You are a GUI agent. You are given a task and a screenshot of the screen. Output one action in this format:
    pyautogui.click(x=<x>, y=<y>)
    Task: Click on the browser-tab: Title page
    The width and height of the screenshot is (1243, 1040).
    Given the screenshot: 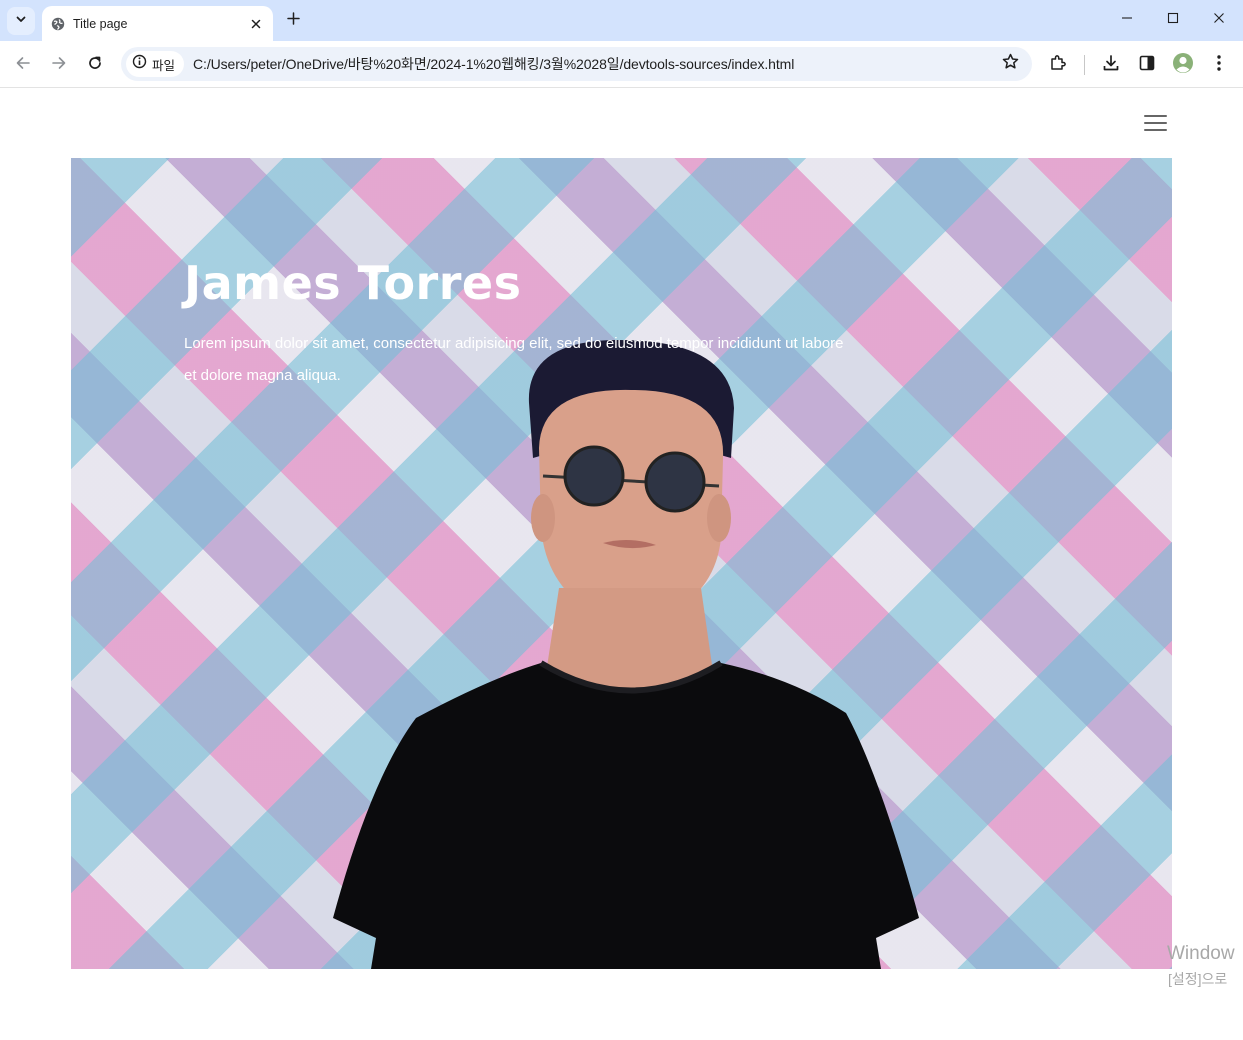 What is the action you would take?
    pyautogui.click(x=157, y=23)
    